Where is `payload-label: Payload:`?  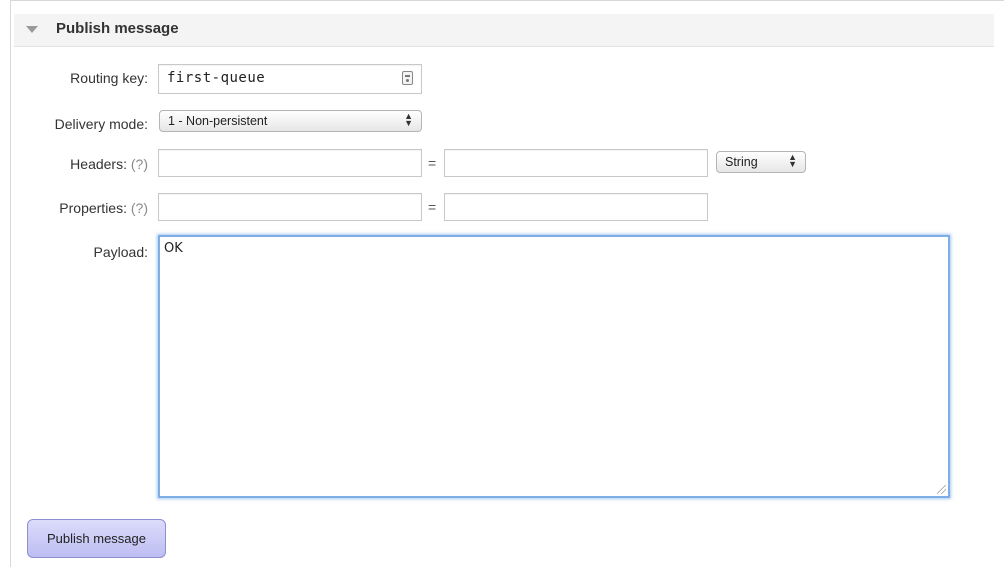
payload-label: Payload: is located at coordinates (120, 252).